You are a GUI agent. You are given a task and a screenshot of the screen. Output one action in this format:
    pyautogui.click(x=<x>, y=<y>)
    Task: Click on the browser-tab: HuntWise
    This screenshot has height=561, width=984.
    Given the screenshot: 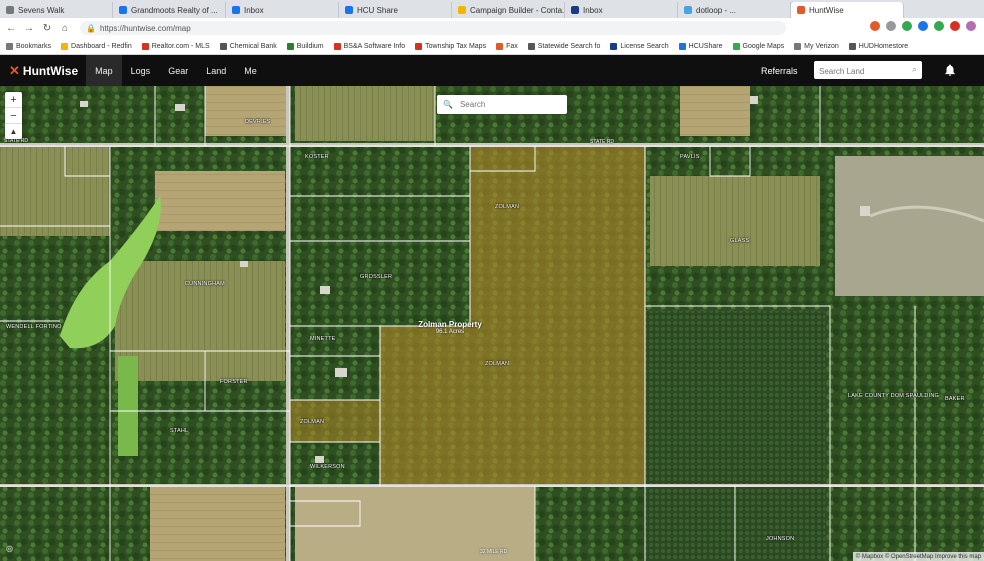 What is the action you would take?
    pyautogui.click(x=847, y=10)
    